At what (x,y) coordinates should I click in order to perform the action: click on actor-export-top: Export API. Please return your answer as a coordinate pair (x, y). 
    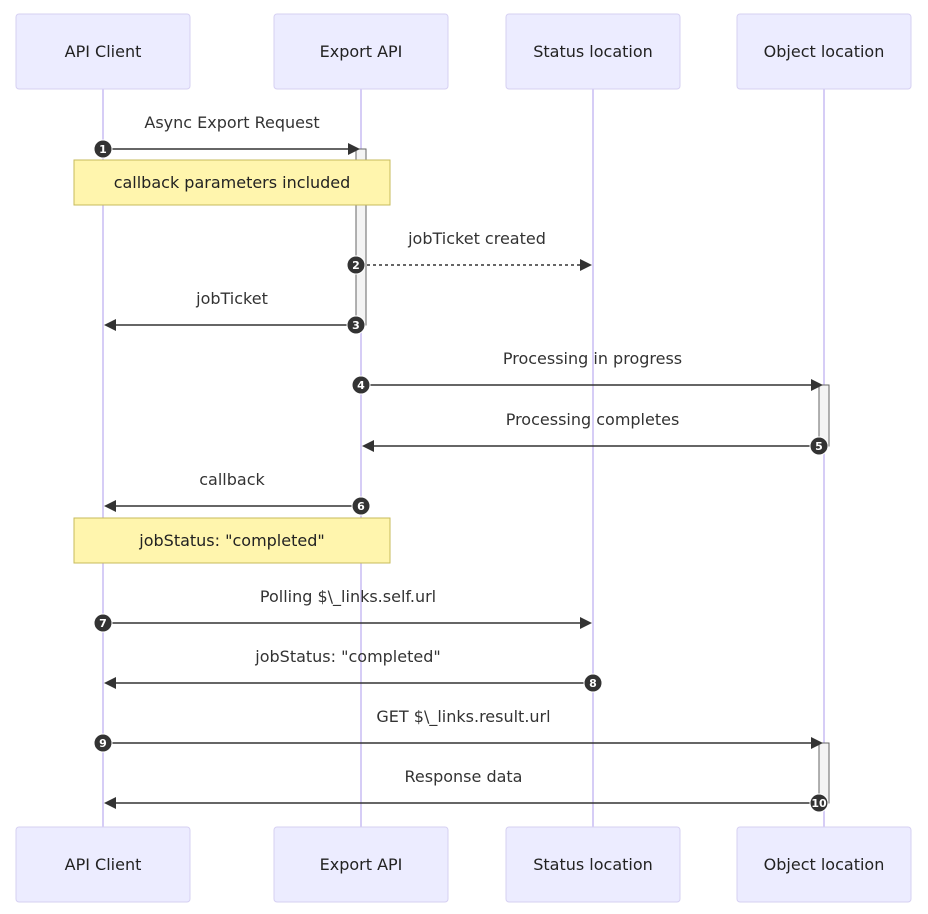
    Looking at the image, I should click on (361, 51).